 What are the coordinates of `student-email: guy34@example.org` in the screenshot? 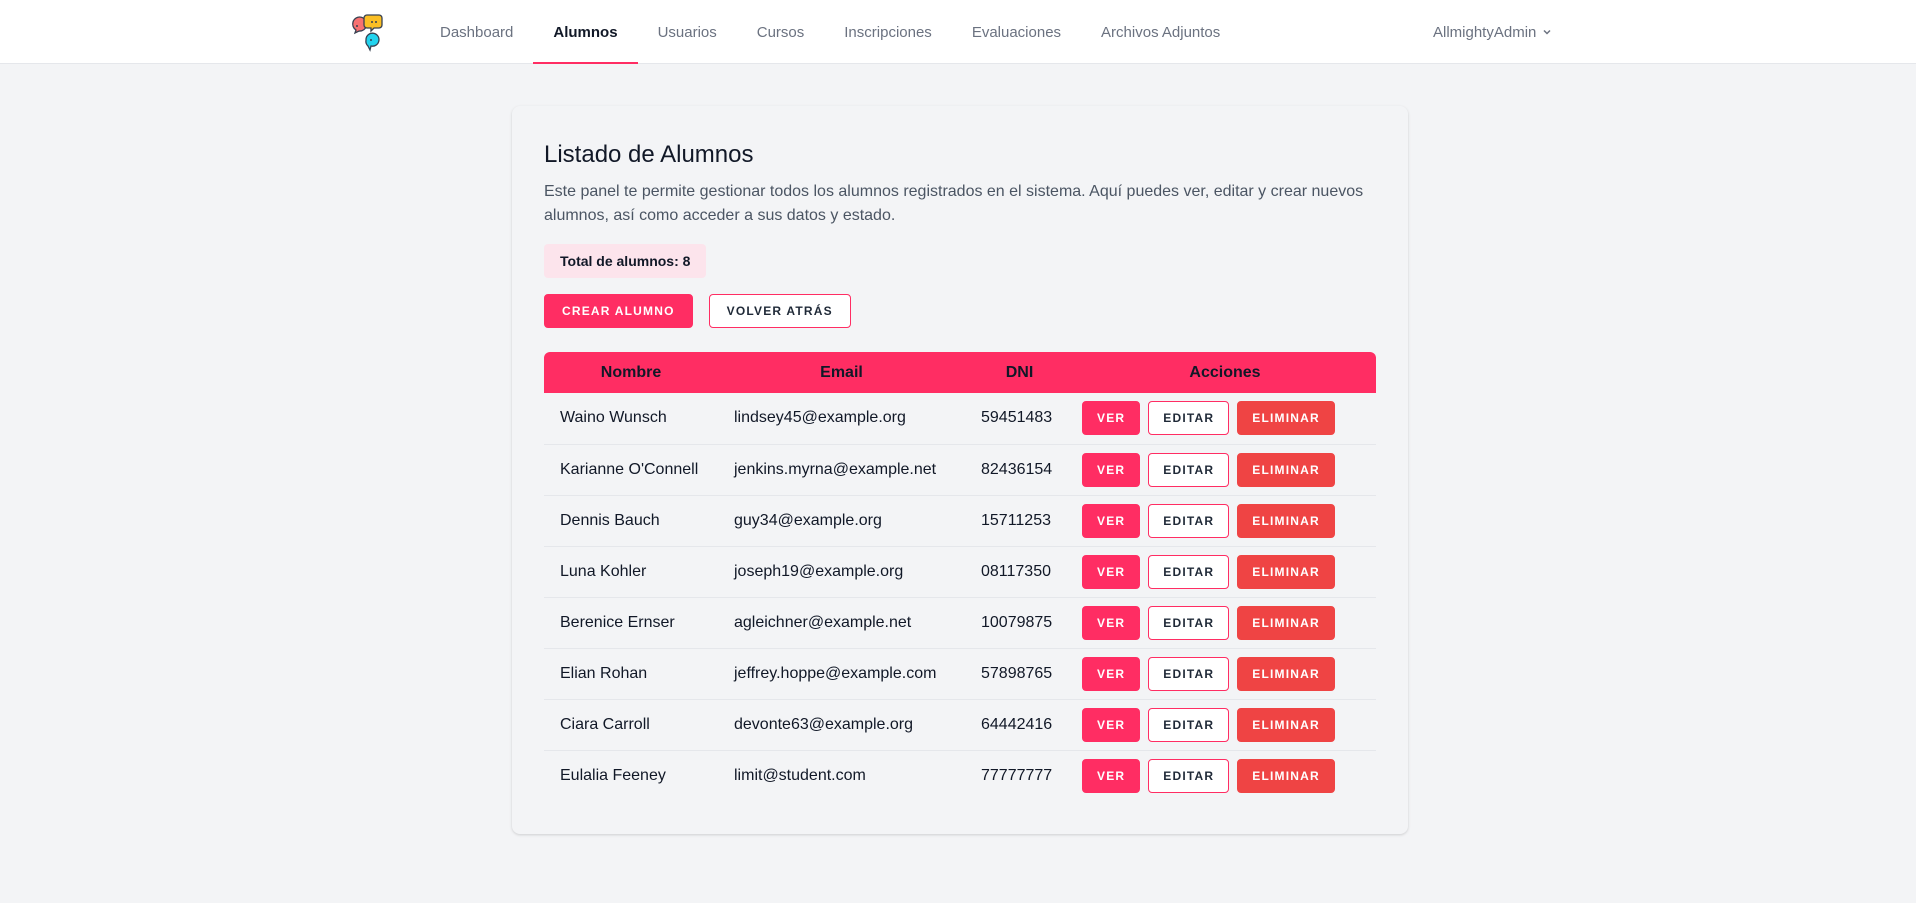 It's located at (841, 521).